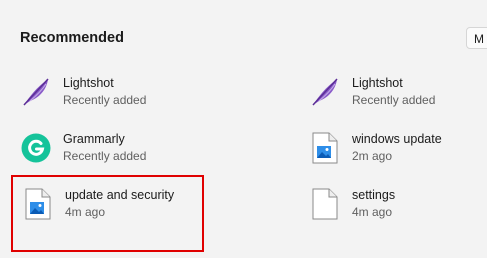  What do you see at coordinates (396, 204) in the screenshot?
I see `recommended-item-settings: settings 4m ago` at bounding box center [396, 204].